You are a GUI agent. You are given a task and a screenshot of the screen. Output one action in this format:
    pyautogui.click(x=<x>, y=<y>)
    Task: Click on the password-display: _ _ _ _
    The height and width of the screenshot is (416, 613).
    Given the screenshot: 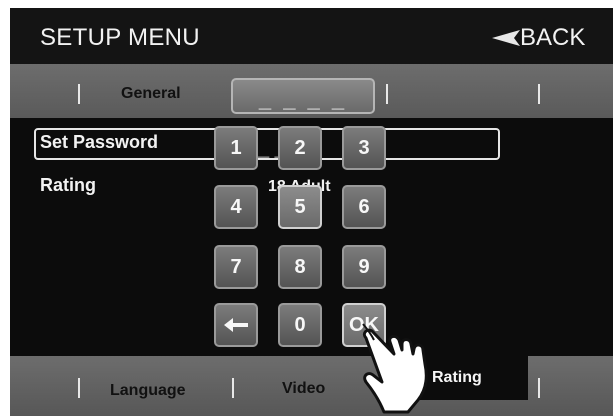 What is the action you would take?
    pyautogui.click(x=303, y=96)
    